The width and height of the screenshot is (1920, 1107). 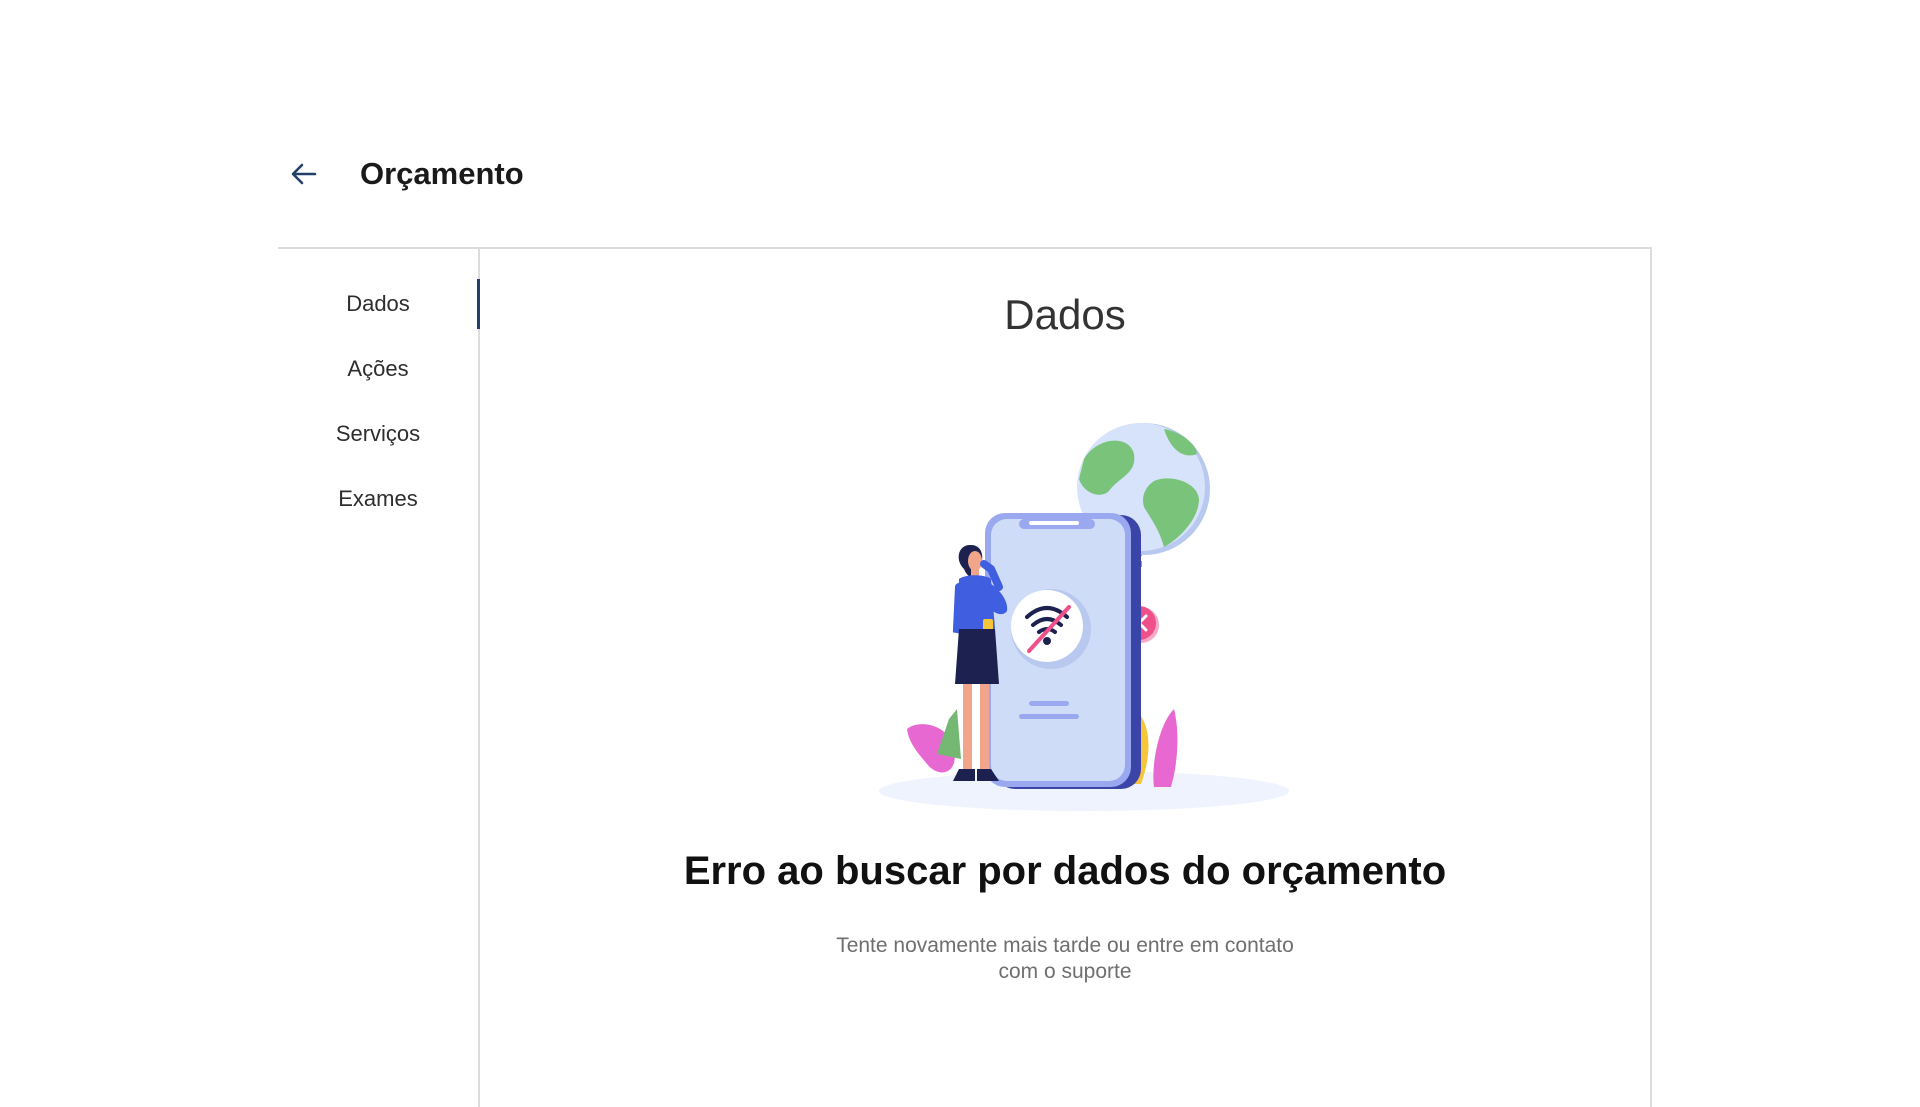 I want to click on sidebar-item-dados: Dados, so click(x=379, y=304).